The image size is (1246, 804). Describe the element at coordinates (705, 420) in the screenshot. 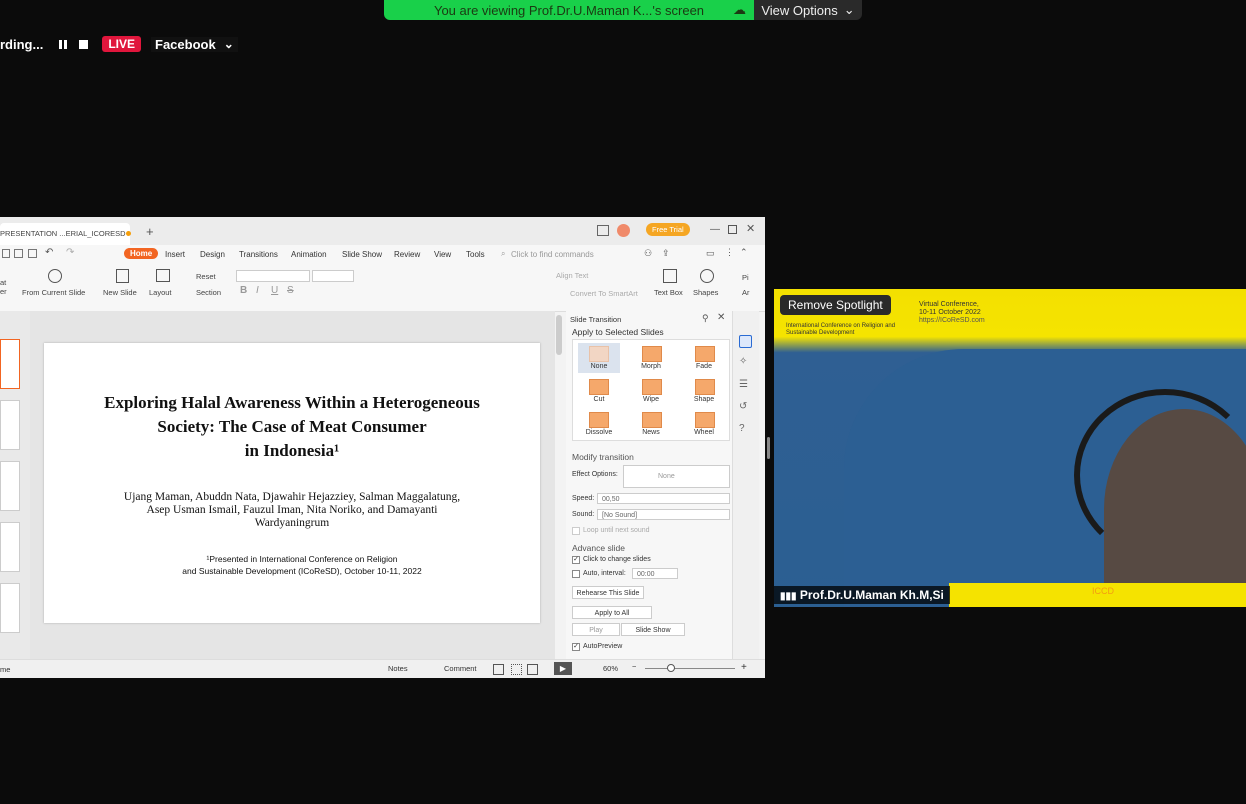

I see `transition-wheel-tile` at that location.